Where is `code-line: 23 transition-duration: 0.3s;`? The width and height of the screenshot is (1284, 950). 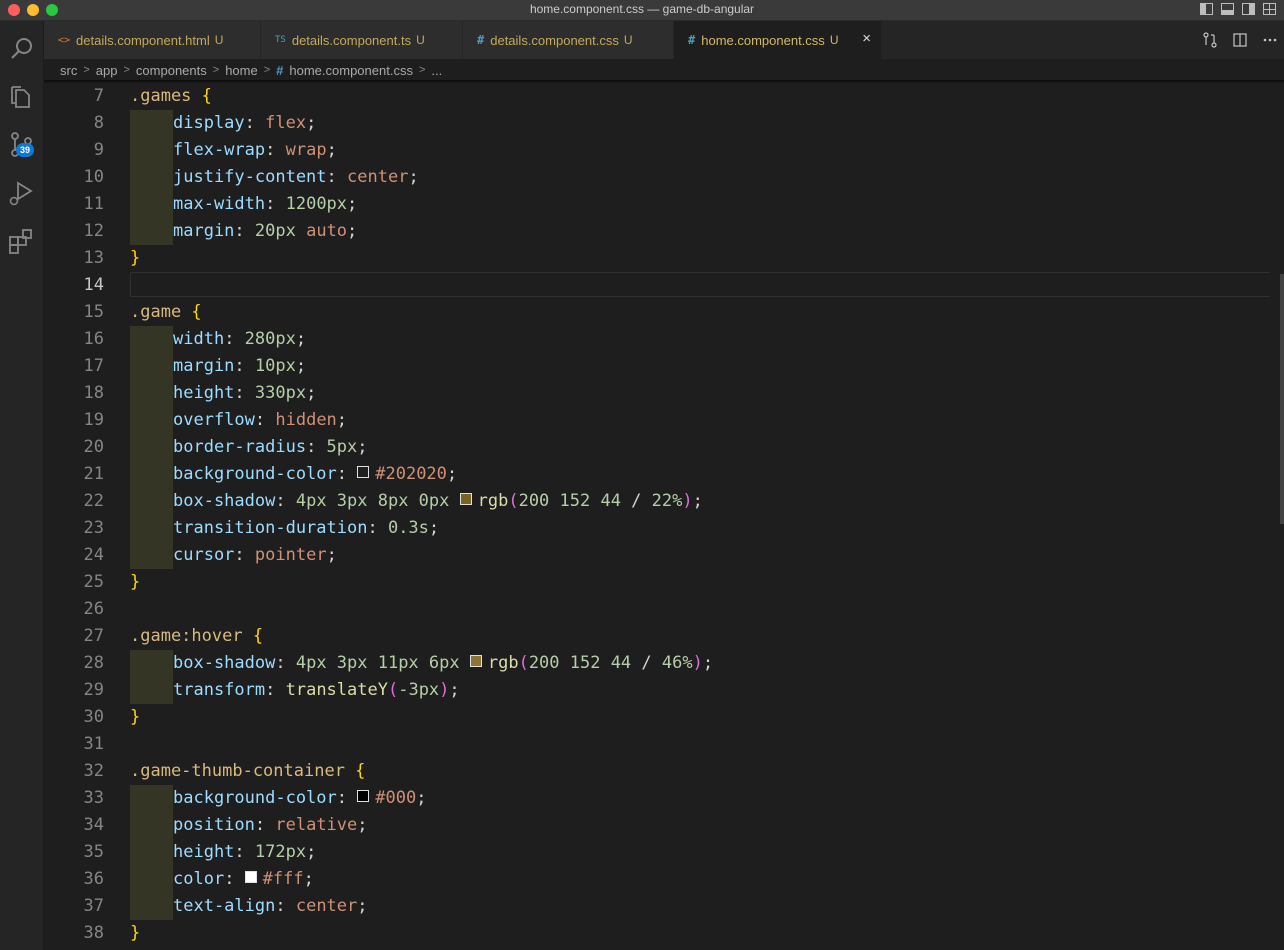 code-line: 23 transition-duration: 0.3s; is located at coordinates (664, 528).